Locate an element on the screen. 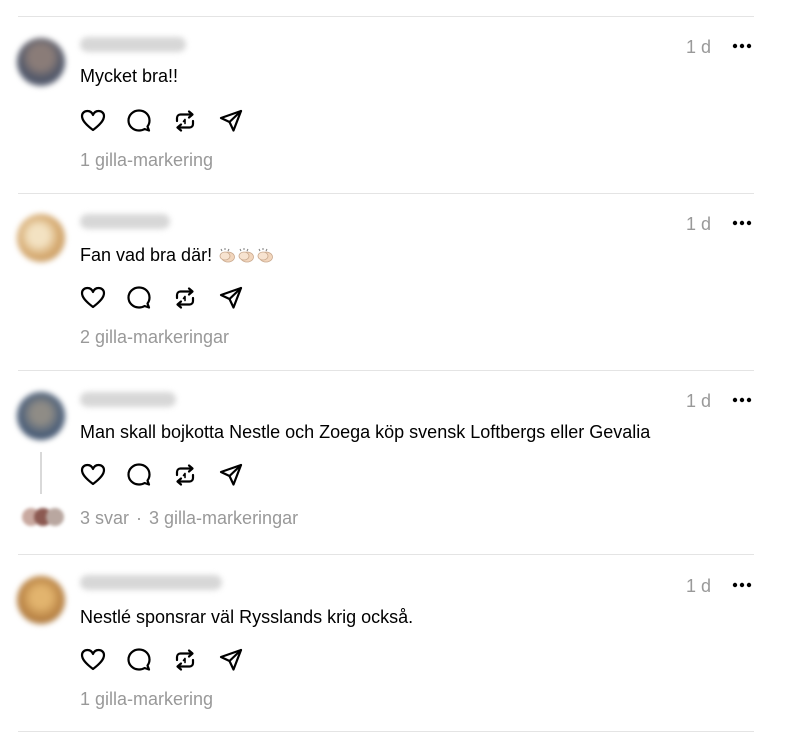  clap-emoji is located at coordinates (245, 255).